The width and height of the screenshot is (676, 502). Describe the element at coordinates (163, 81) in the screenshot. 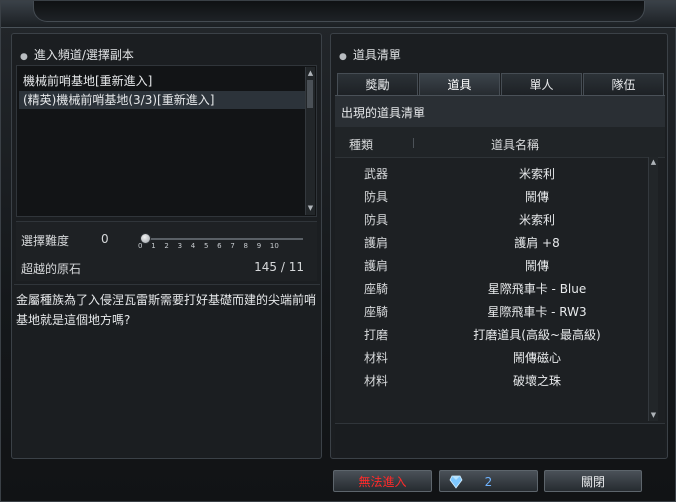

I see `dungeon-list-item: 機械前哨基地[重新進入]` at that location.